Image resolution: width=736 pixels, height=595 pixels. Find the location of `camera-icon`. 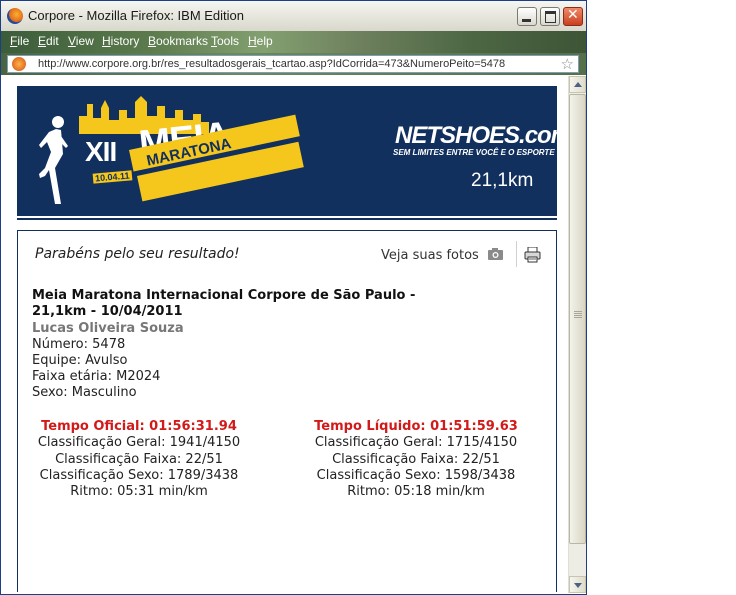

camera-icon is located at coordinates (495, 254).